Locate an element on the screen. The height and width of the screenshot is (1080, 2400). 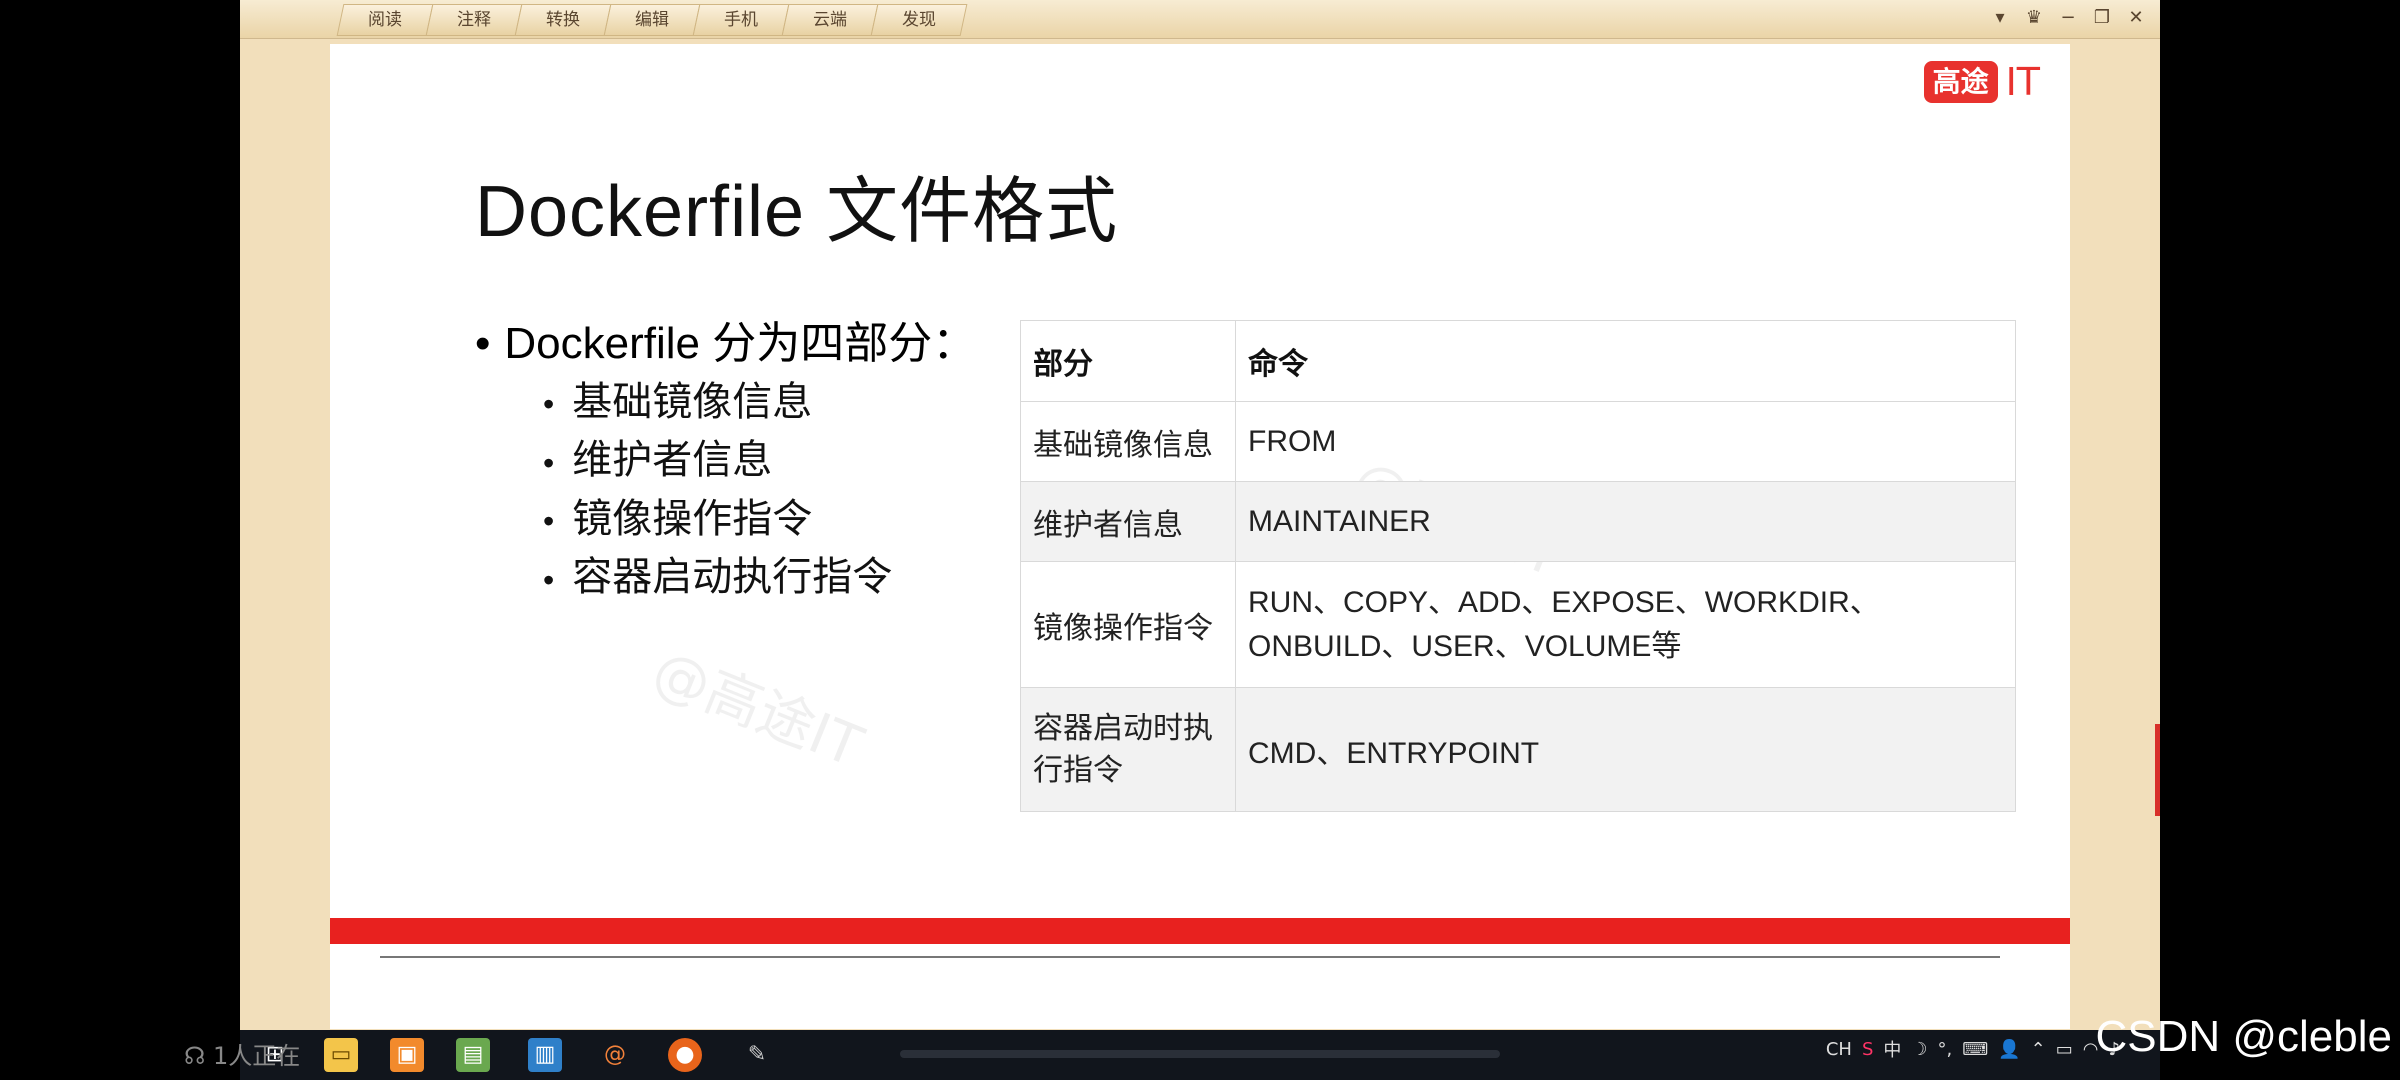
taskbar: ⊞ ▭ ▣ ▤ ▥ @ ● ✎ CH S 中 ☽ °, ⌨ 👤 ⌃ ▭ ◠ ♪ is located at coordinates (1200, 1055).